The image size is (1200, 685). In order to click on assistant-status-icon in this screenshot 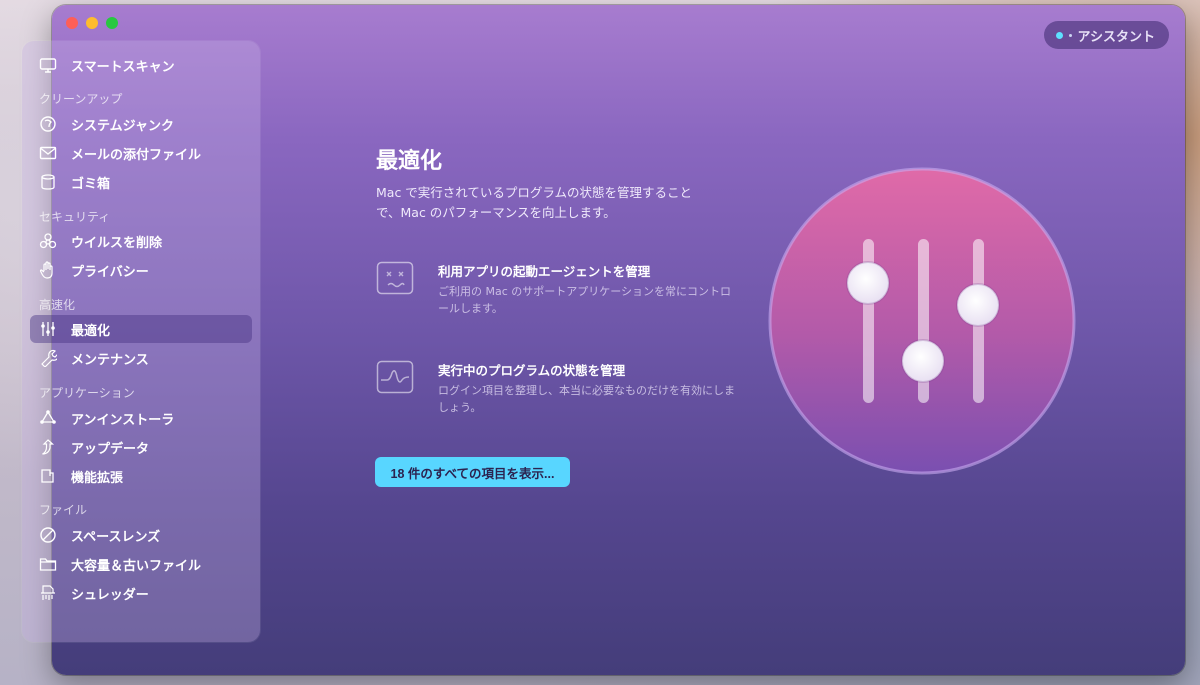, I will do `click(1059, 35)`.